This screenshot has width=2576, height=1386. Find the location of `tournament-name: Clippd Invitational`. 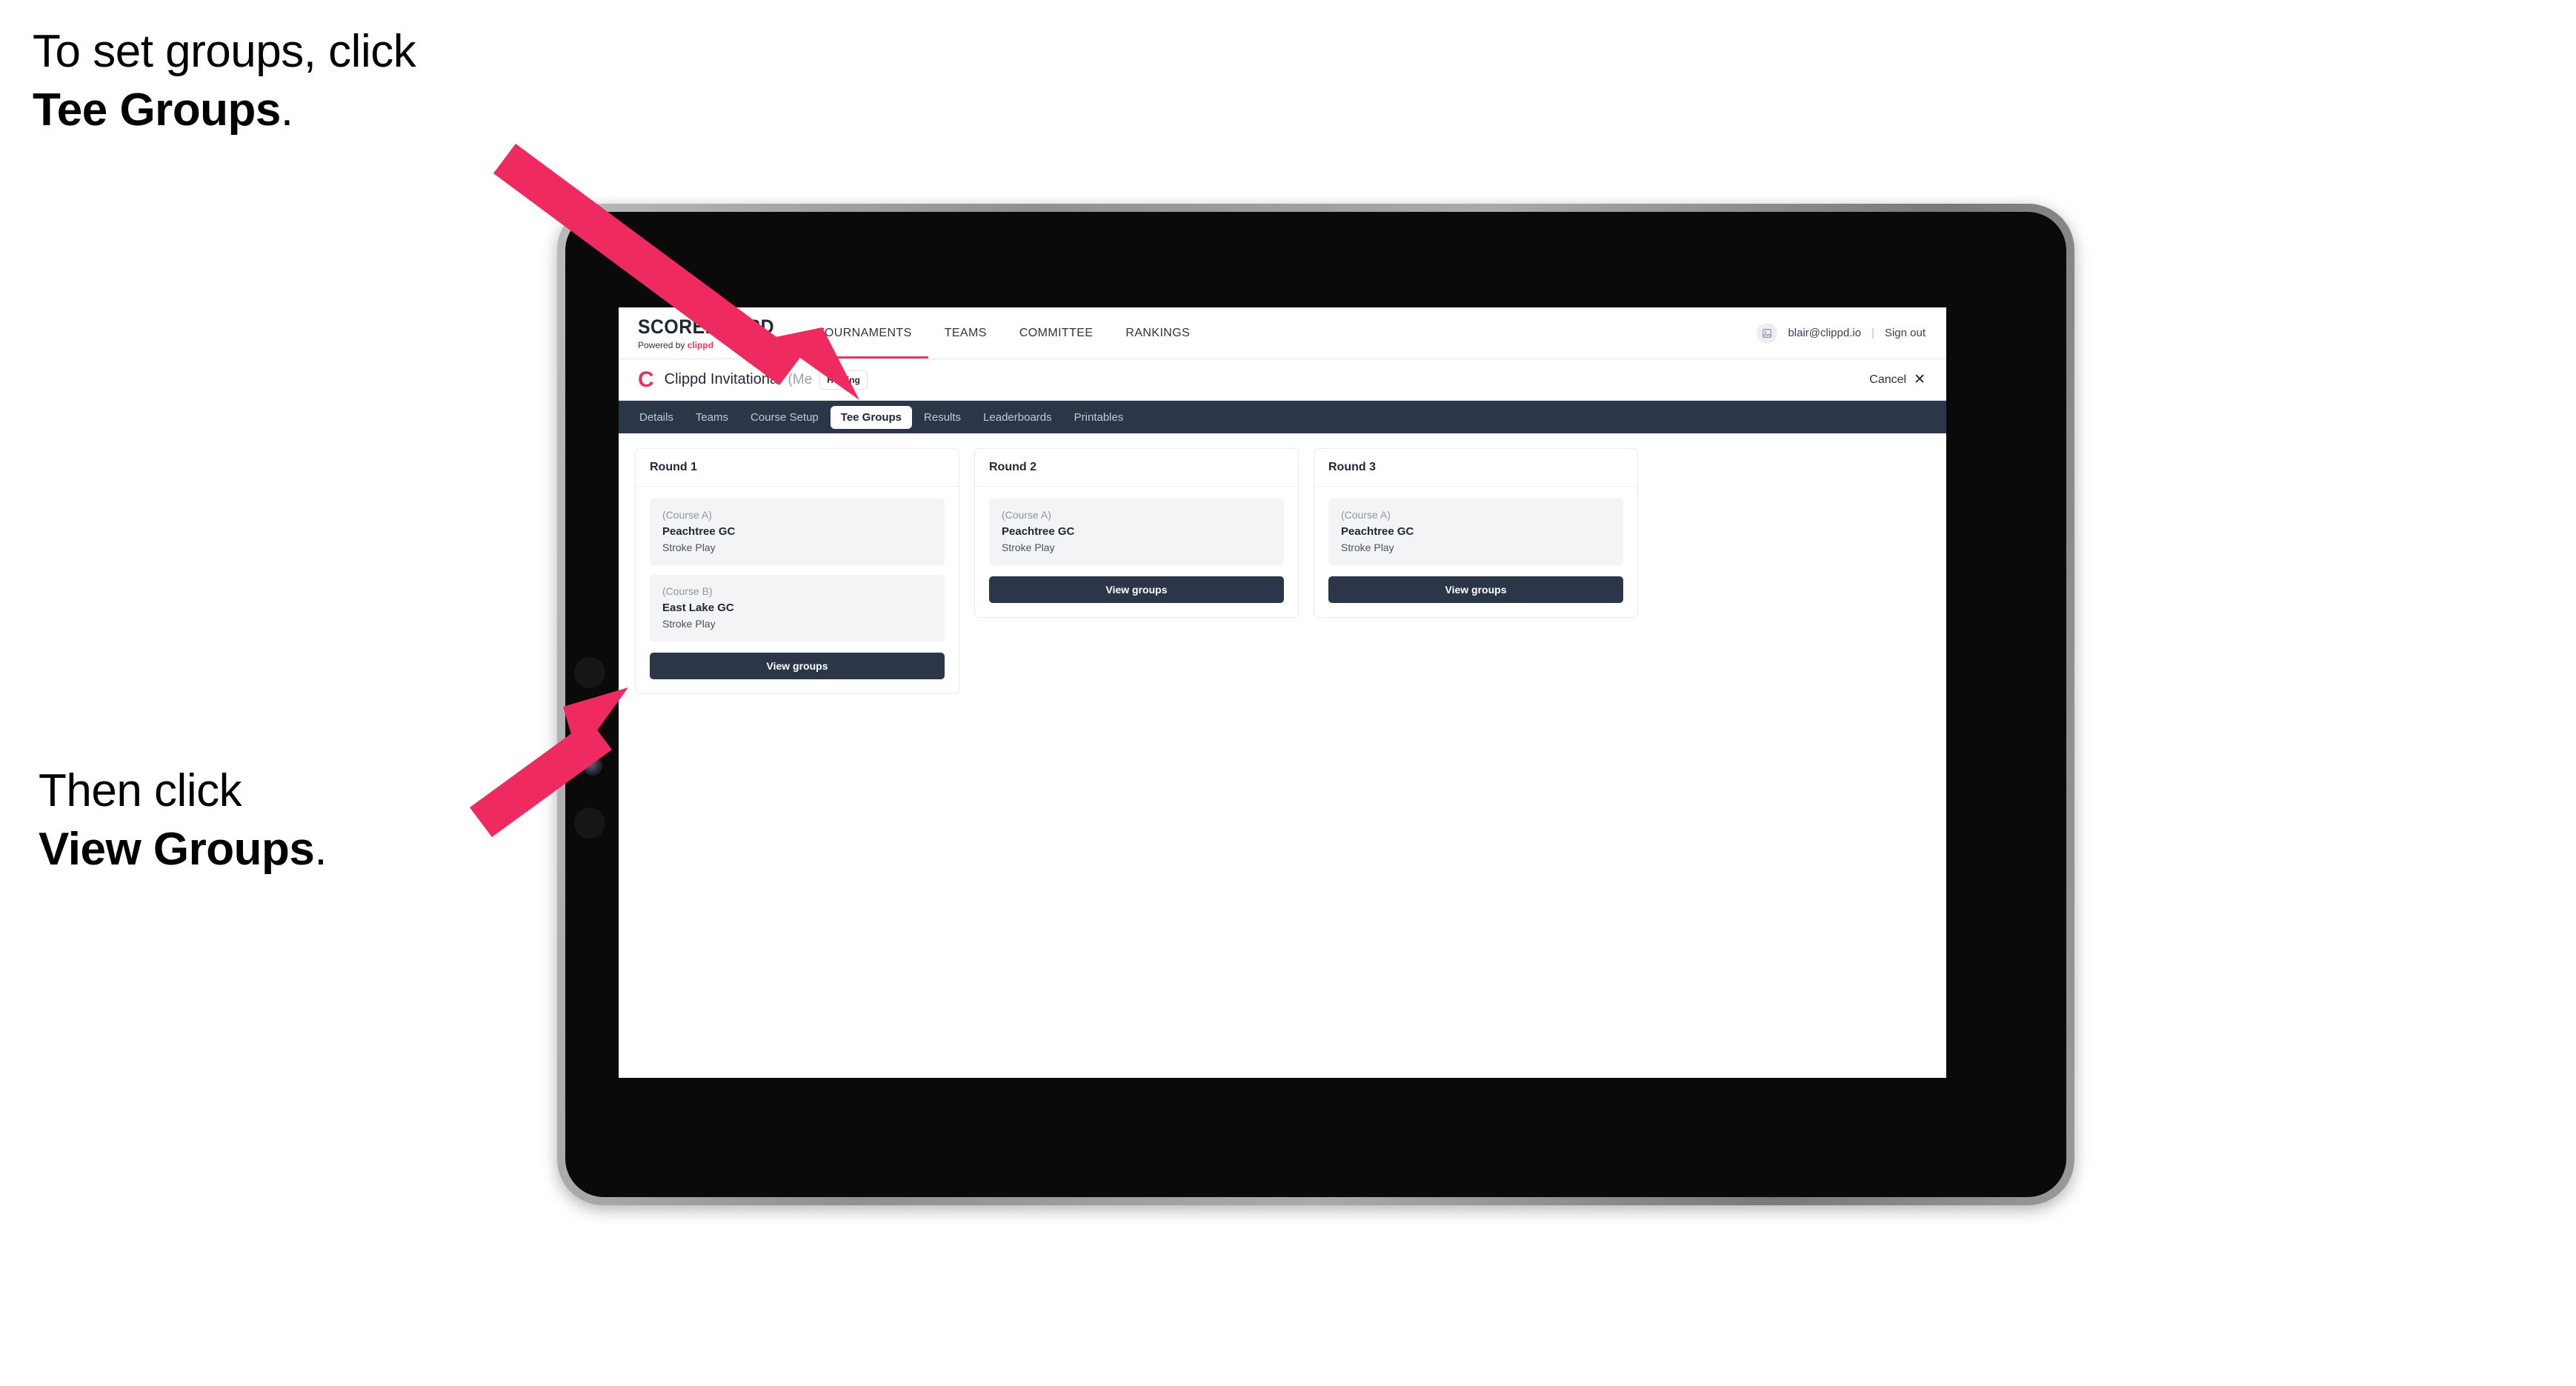

tournament-name: Clippd Invitational is located at coordinates (723, 379).